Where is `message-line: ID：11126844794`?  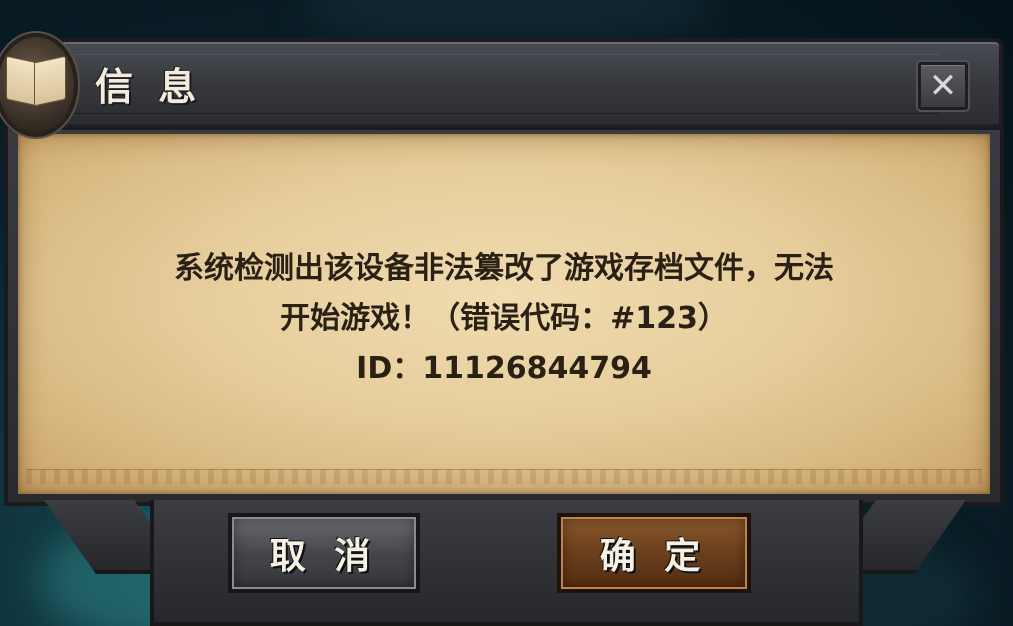
message-line: ID：11126844794 is located at coordinates (504, 368).